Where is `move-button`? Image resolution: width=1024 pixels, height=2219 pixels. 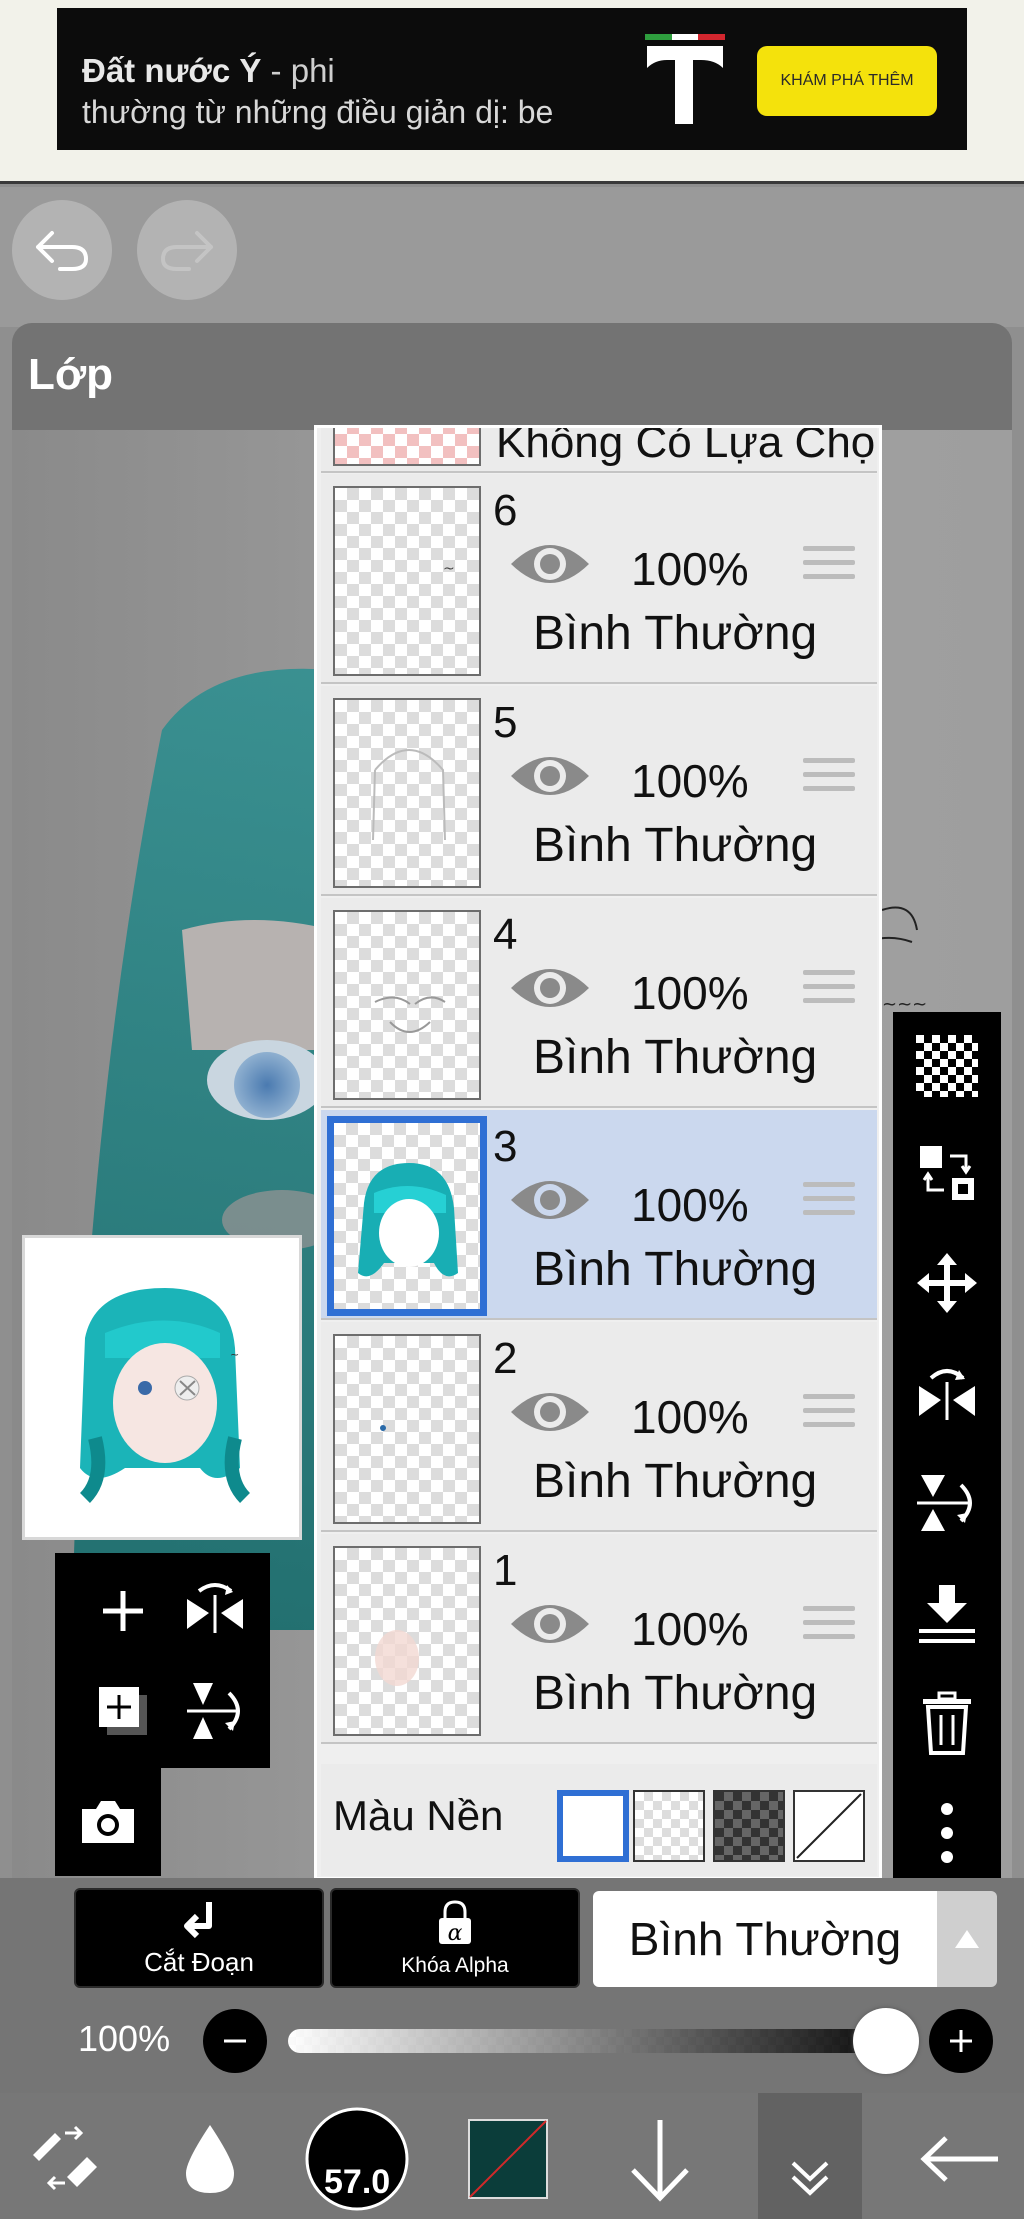
move-button is located at coordinates (947, 1283).